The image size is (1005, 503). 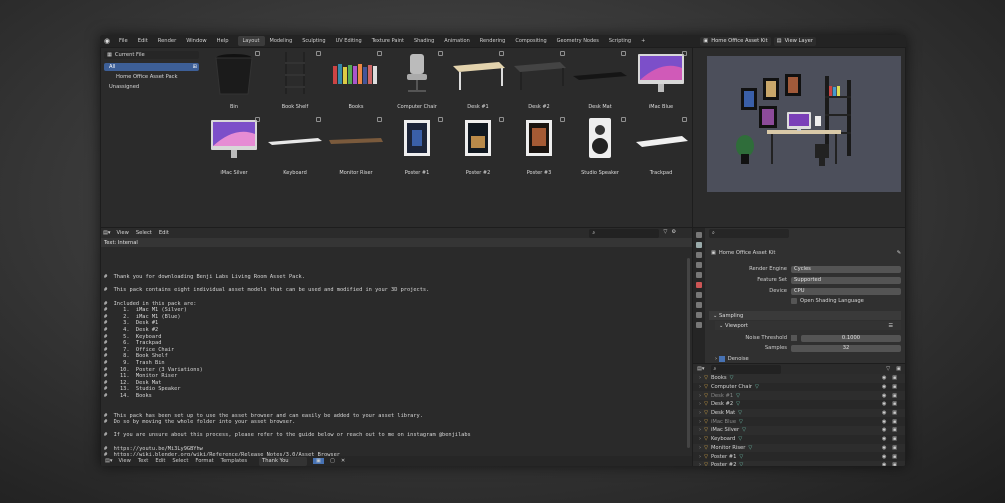 I want to click on asset-tile: Poster #2, so click(x=478, y=147).